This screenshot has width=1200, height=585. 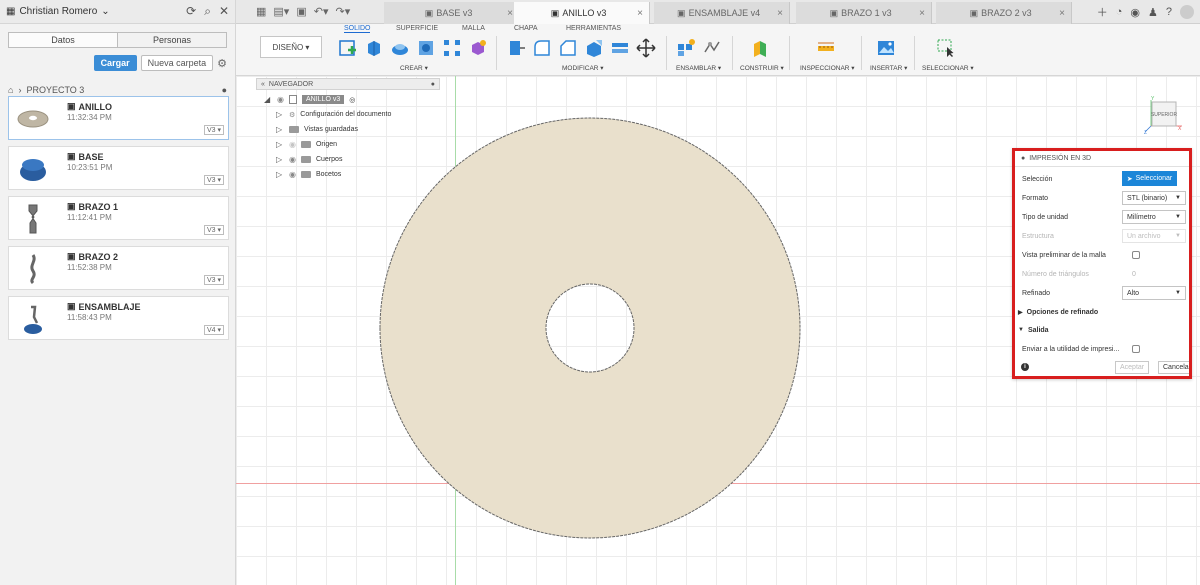 I want to click on tab-herramientas: HERRAMIENTAS, so click(x=593, y=28).